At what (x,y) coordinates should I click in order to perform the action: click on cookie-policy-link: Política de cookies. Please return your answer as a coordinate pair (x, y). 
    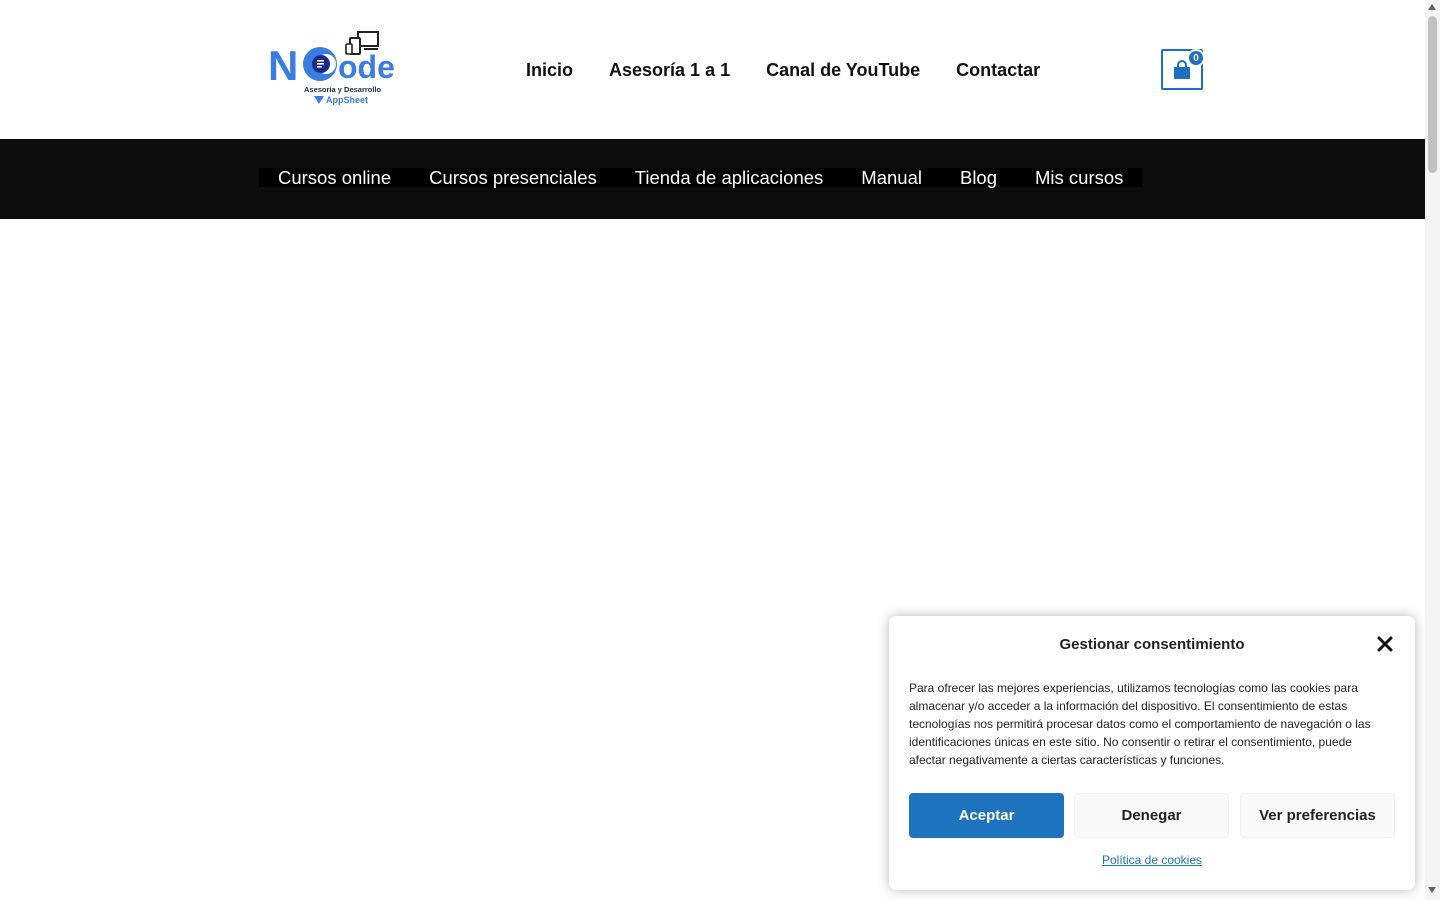
    Looking at the image, I should click on (1152, 860).